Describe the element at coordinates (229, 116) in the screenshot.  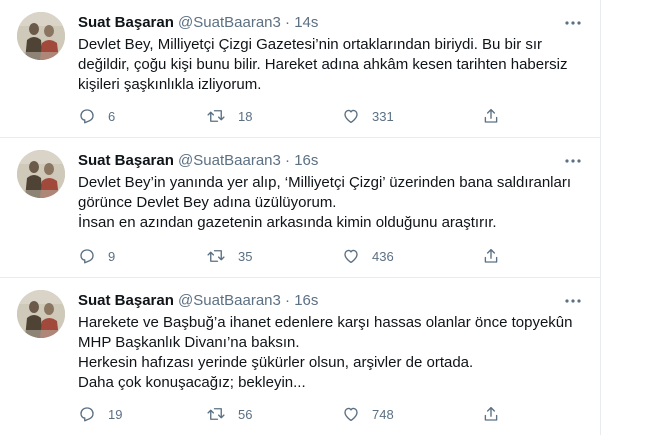
I see `retweet-button: 18` at that location.